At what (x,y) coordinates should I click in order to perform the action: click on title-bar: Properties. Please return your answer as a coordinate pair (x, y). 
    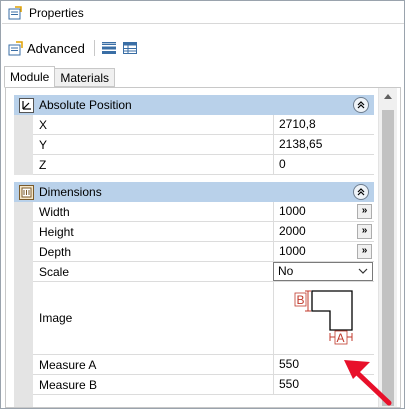
    Looking at the image, I should click on (203, 13).